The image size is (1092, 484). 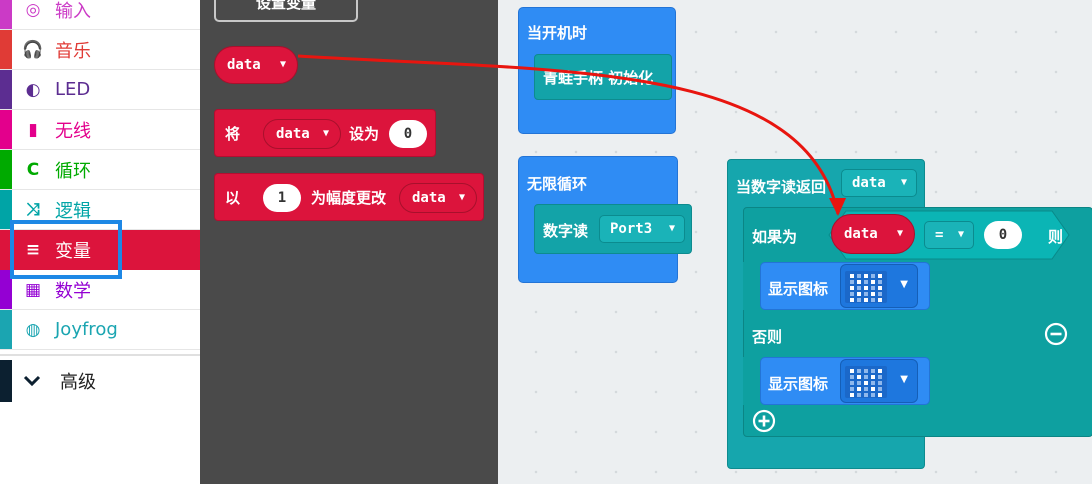 What do you see at coordinates (256, 65) in the screenshot?
I see `variable-reporter: data ▼` at bounding box center [256, 65].